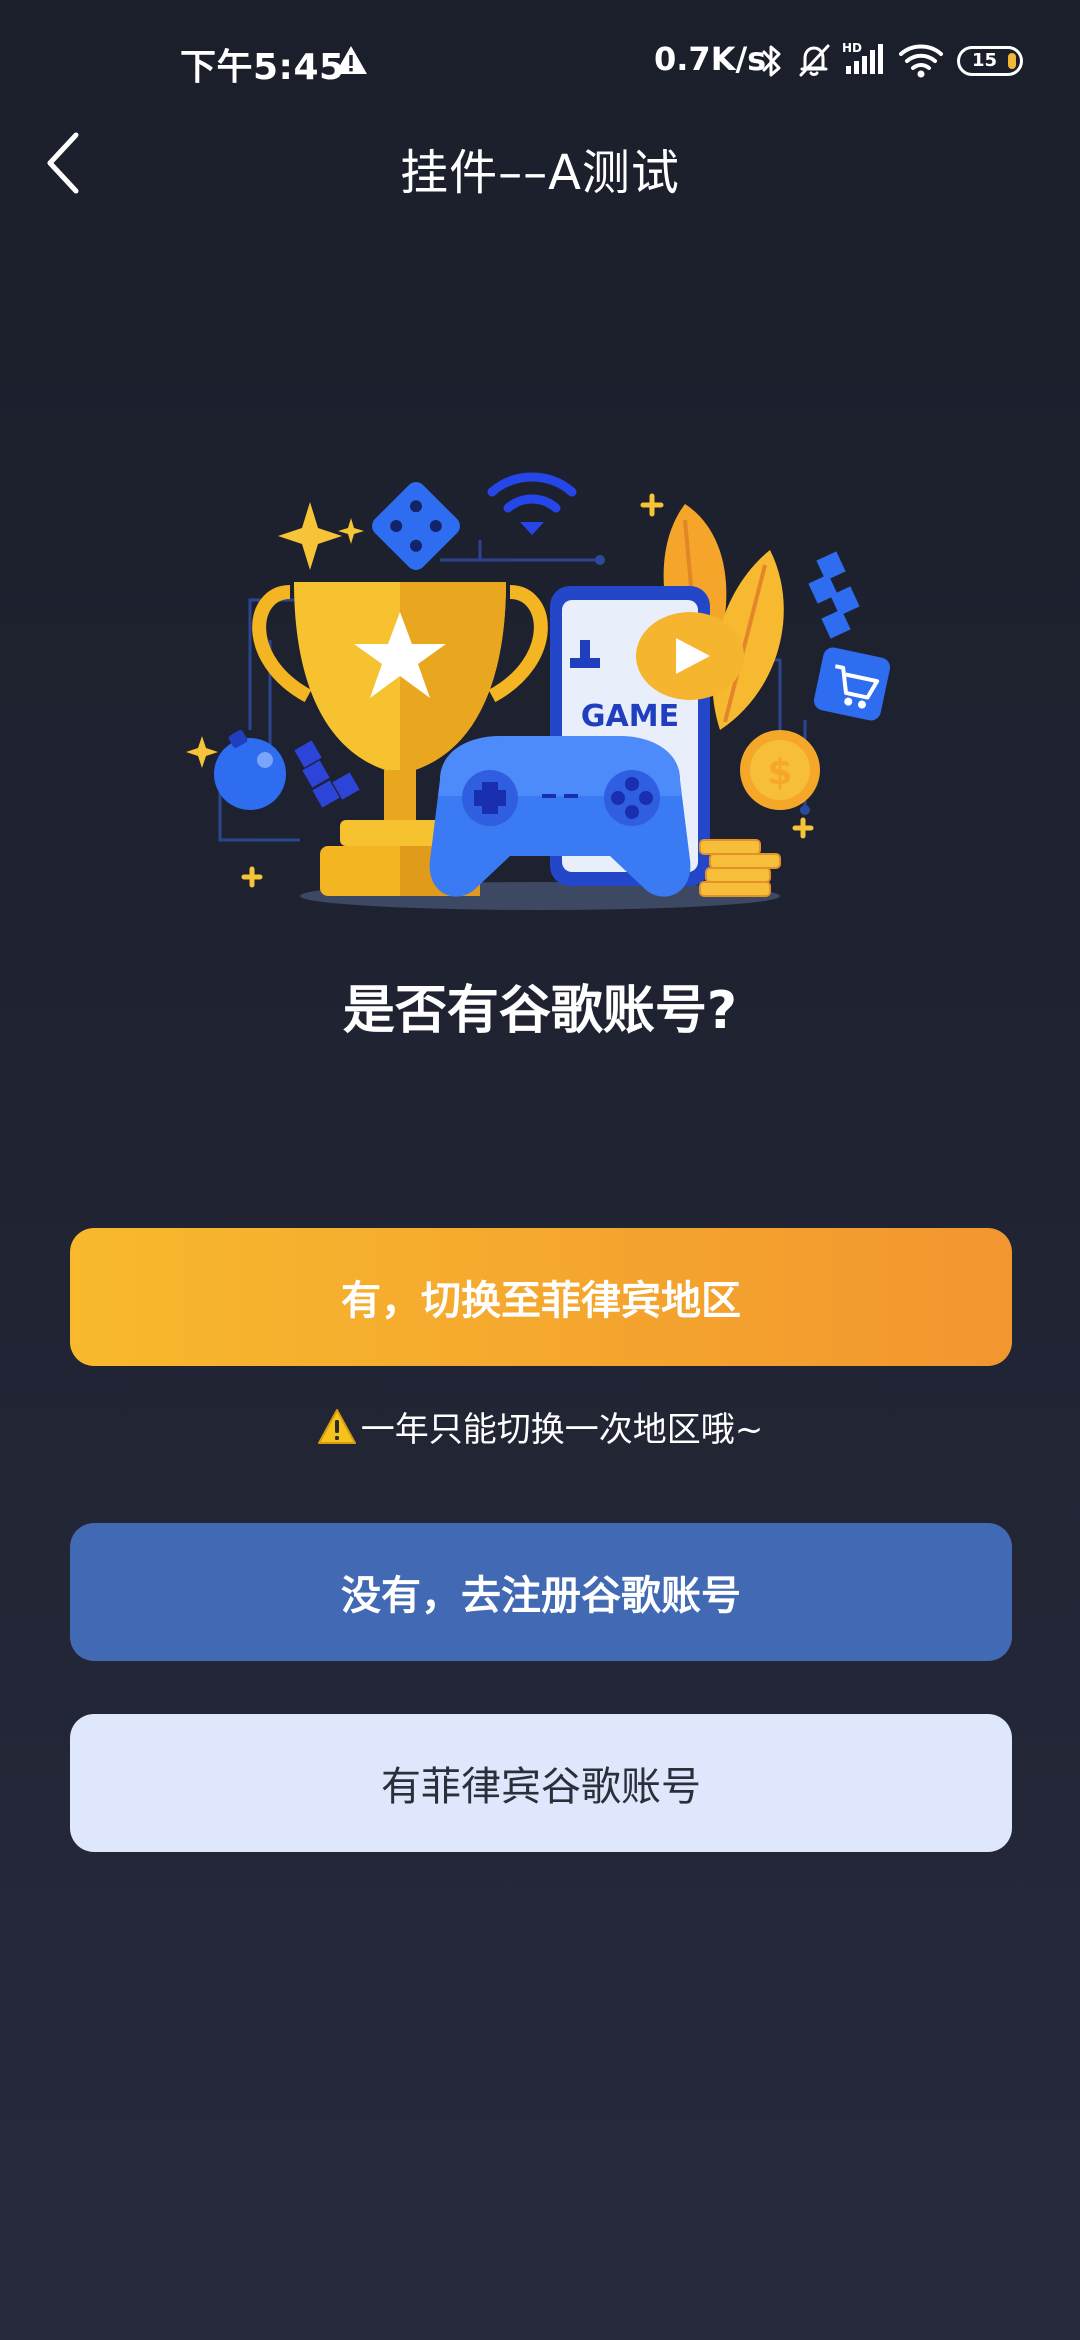 The height and width of the screenshot is (2340, 1080). What do you see at coordinates (541, 1297) in the screenshot?
I see `switch-region-button: 有，切换至菲律宾地区` at bounding box center [541, 1297].